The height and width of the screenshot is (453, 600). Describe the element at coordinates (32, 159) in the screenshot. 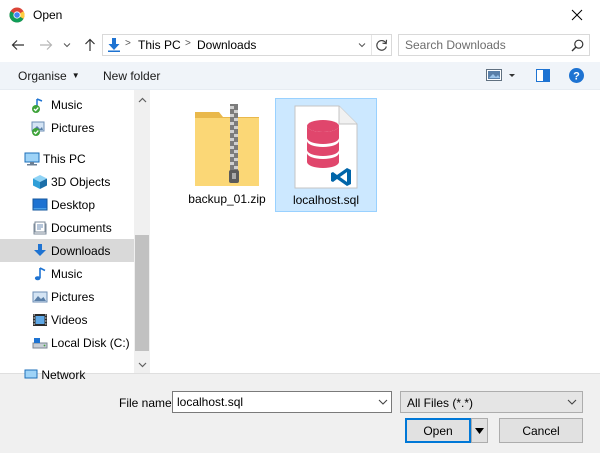

I see `computer-icon` at that location.